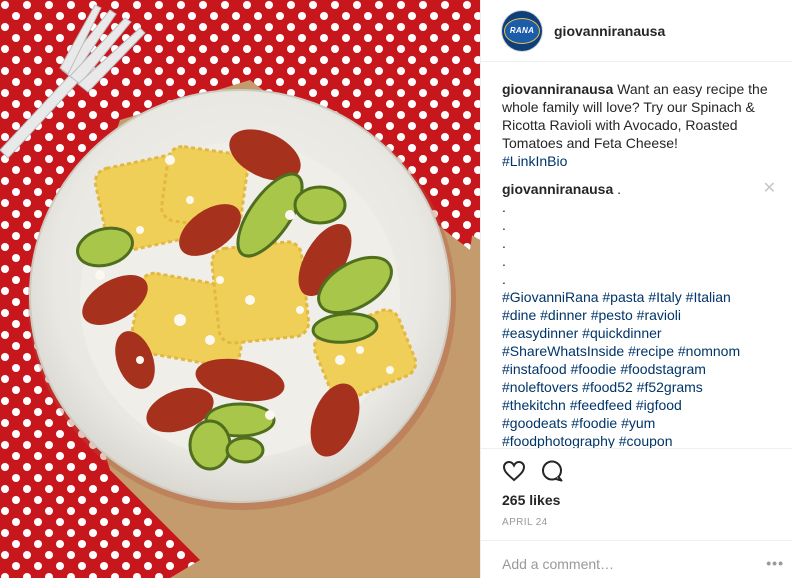 The height and width of the screenshot is (578, 798). I want to click on avatar: RANA, so click(522, 30).